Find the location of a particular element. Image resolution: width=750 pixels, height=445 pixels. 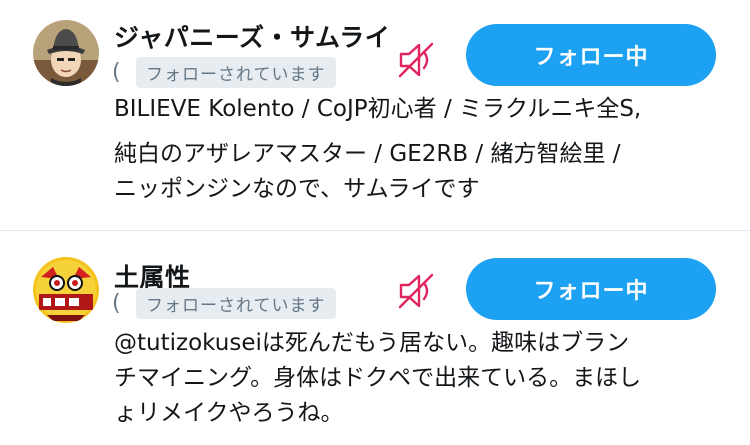

avatar-earth-attribute-icon is located at coordinates (66, 290).